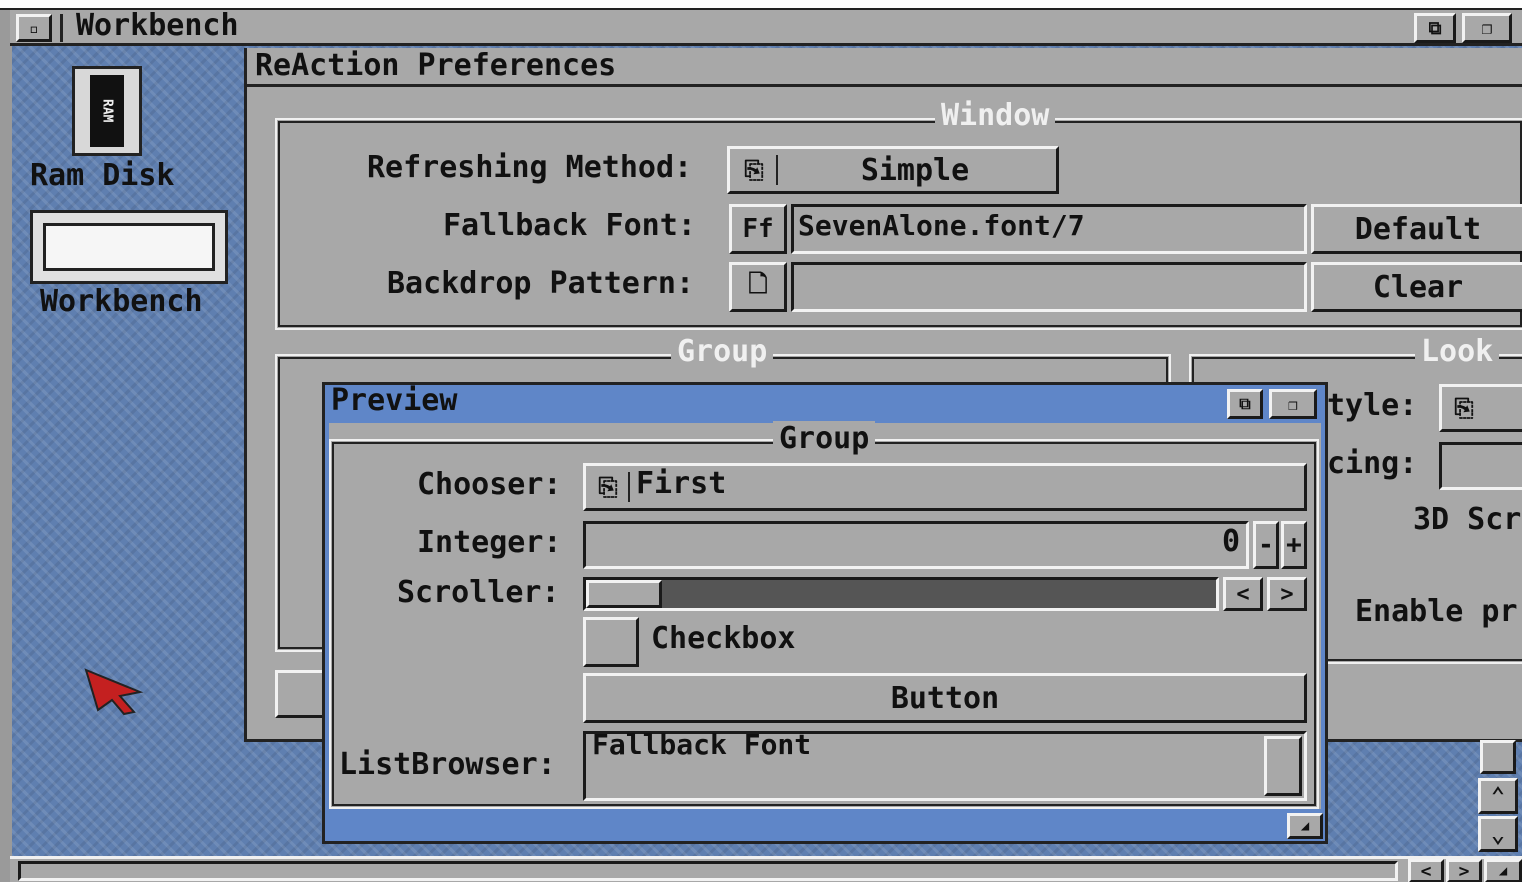  Describe the element at coordinates (901, 594) in the screenshot. I see `scroller-track` at that location.